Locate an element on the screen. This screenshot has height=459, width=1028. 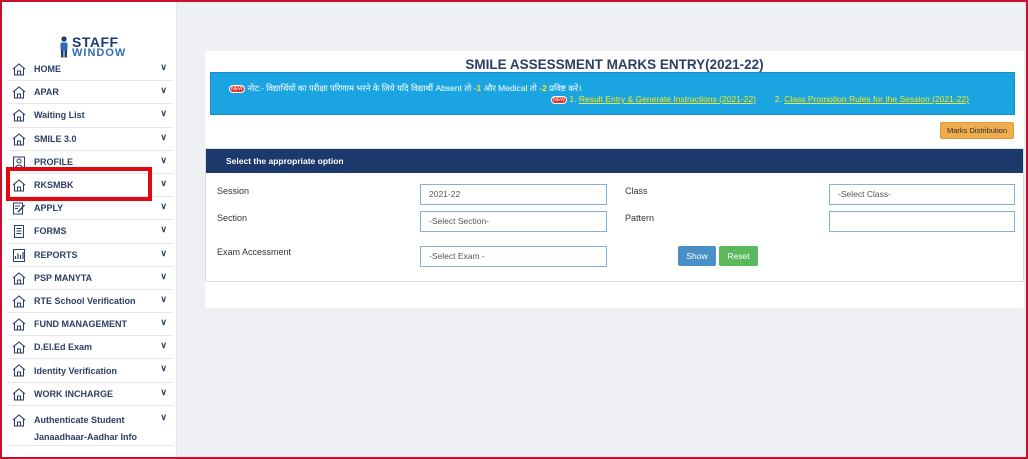
sidebar-item-label: SMILE 3.0 is located at coordinates (55, 138).